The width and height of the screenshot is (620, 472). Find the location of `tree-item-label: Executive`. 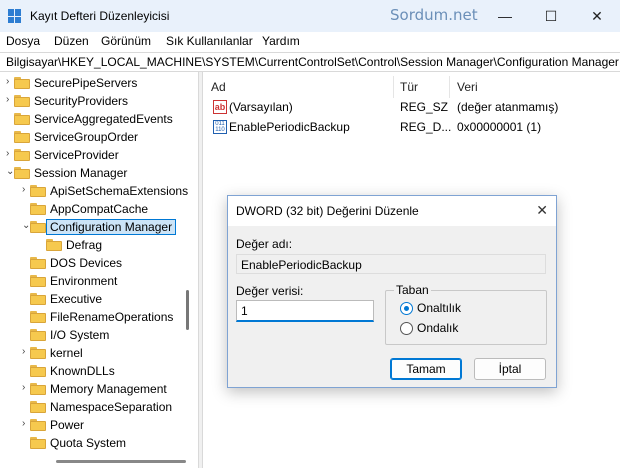

tree-item-label: Executive is located at coordinates (76, 299).